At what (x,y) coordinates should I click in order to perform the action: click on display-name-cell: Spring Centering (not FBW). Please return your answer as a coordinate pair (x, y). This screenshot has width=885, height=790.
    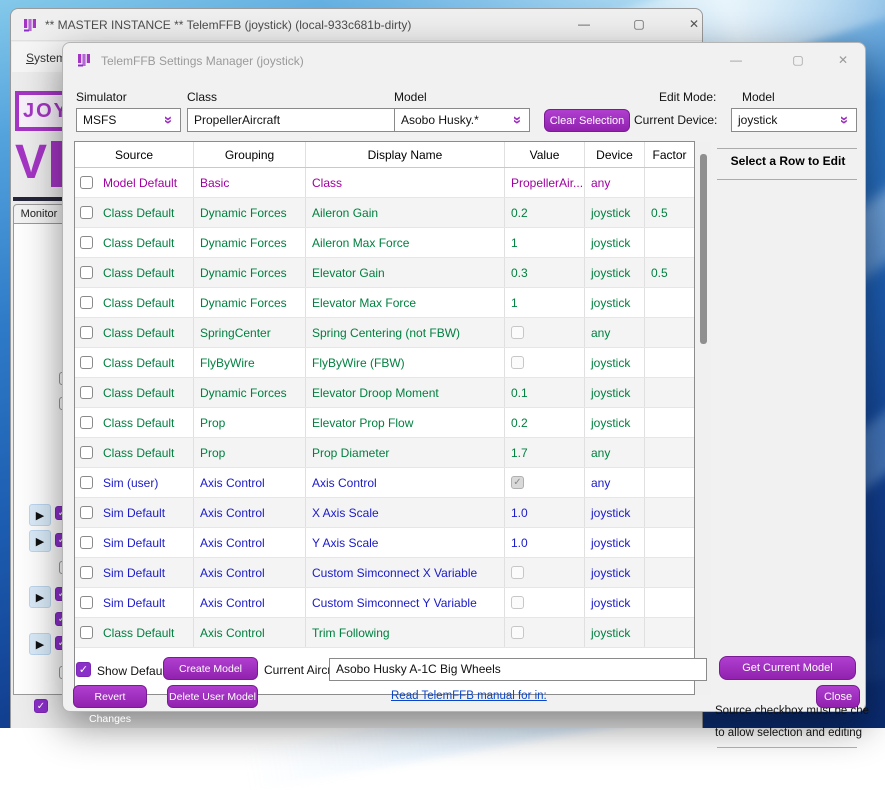
    Looking at the image, I should click on (405, 332).